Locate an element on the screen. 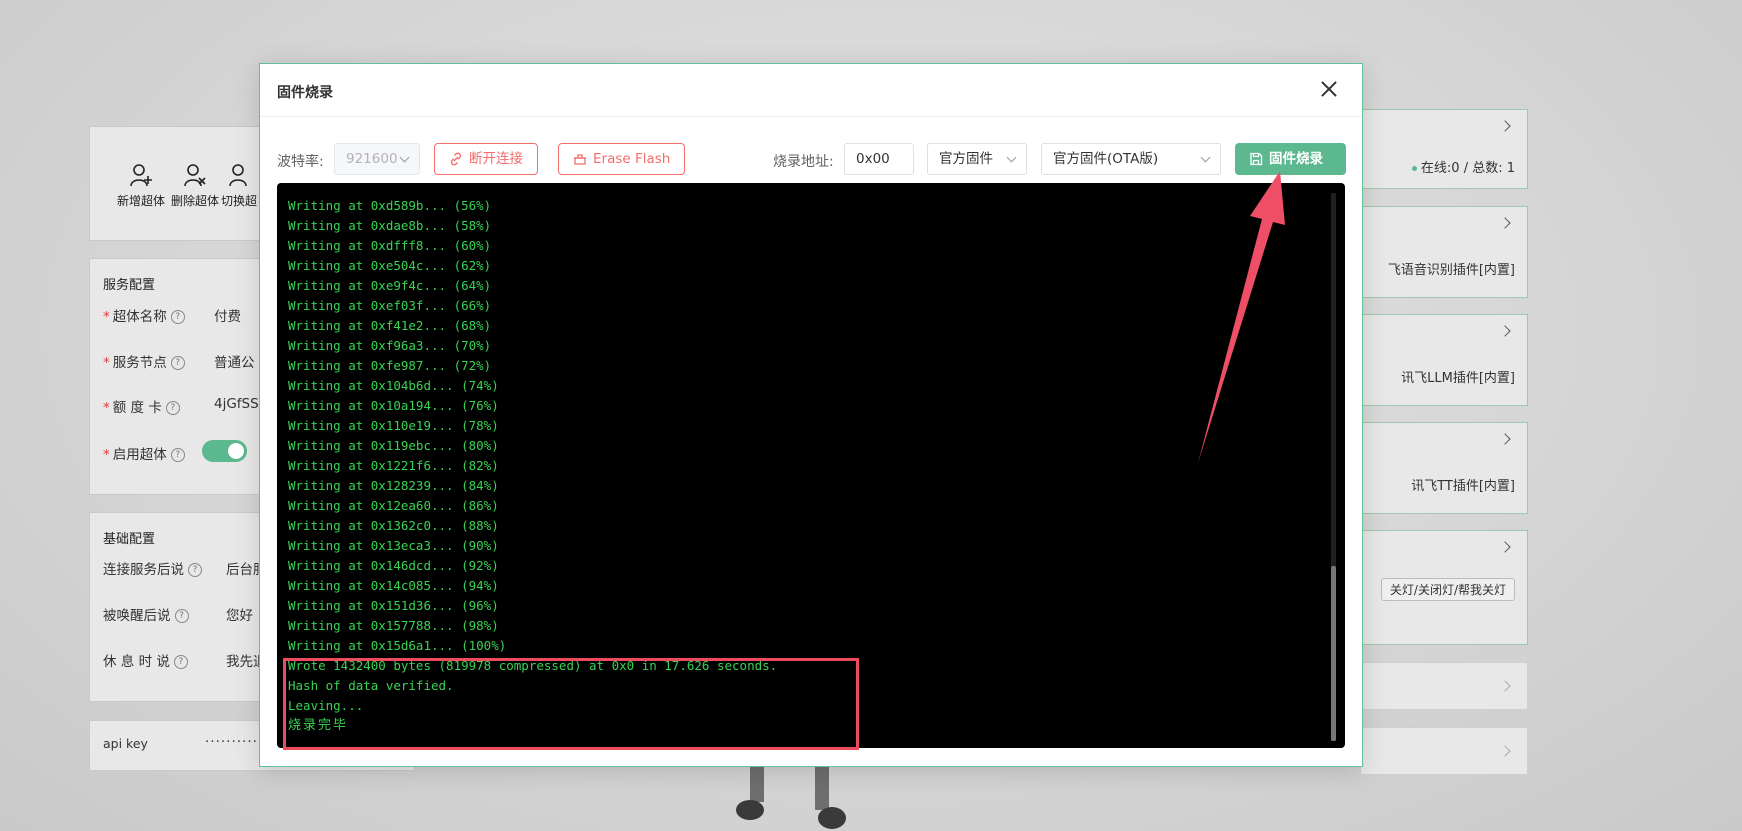 The width and height of the screenshot is (1742, 831). log-line: Writing at 0x151d36... (96%) is located at coordinates (393, 605).